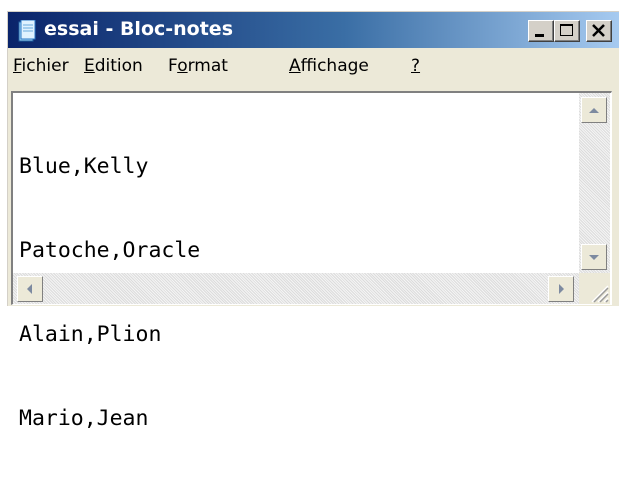  I want to click on menu-fichier: Fichier, so click(41, 66).